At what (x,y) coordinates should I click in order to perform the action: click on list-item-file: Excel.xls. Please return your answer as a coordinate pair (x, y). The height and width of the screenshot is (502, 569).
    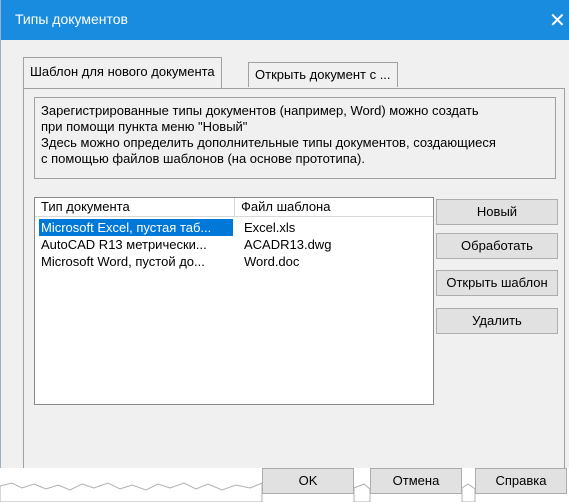
    Looking at the image, I should click on (270, 227).